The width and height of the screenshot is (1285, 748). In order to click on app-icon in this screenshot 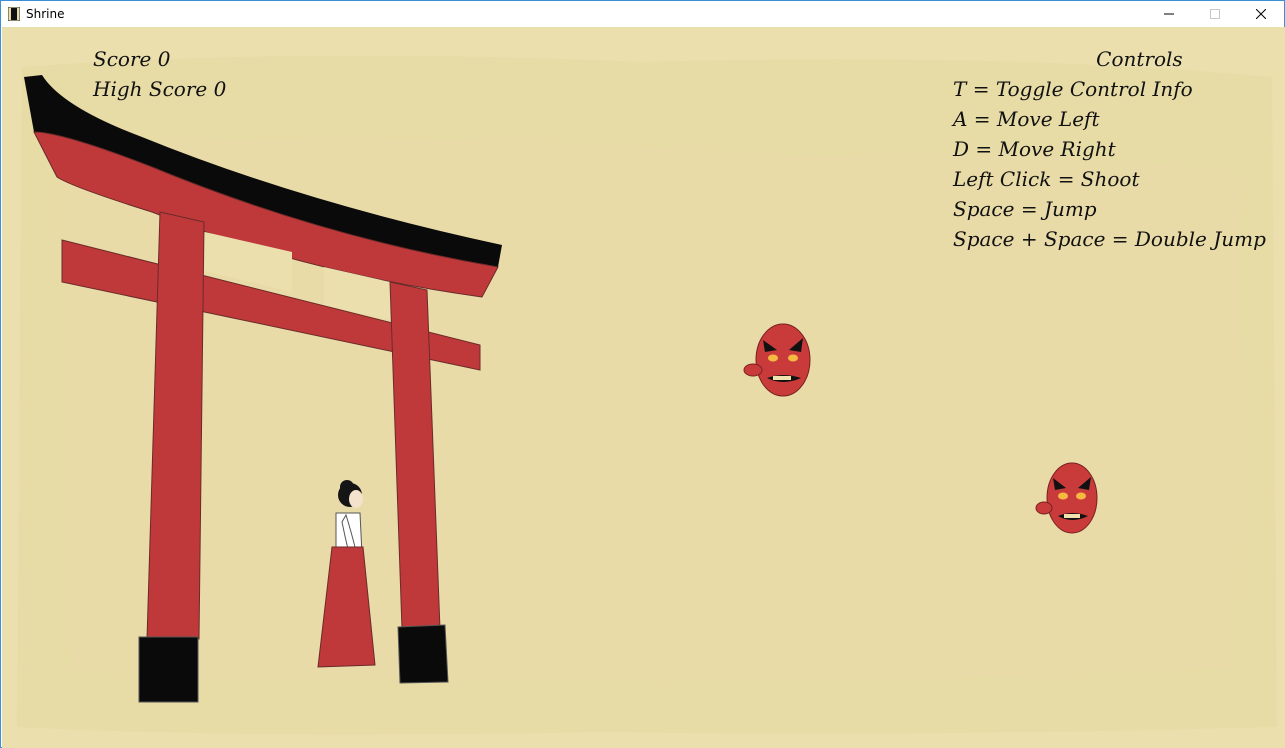, I will do `click(14, 14)`.